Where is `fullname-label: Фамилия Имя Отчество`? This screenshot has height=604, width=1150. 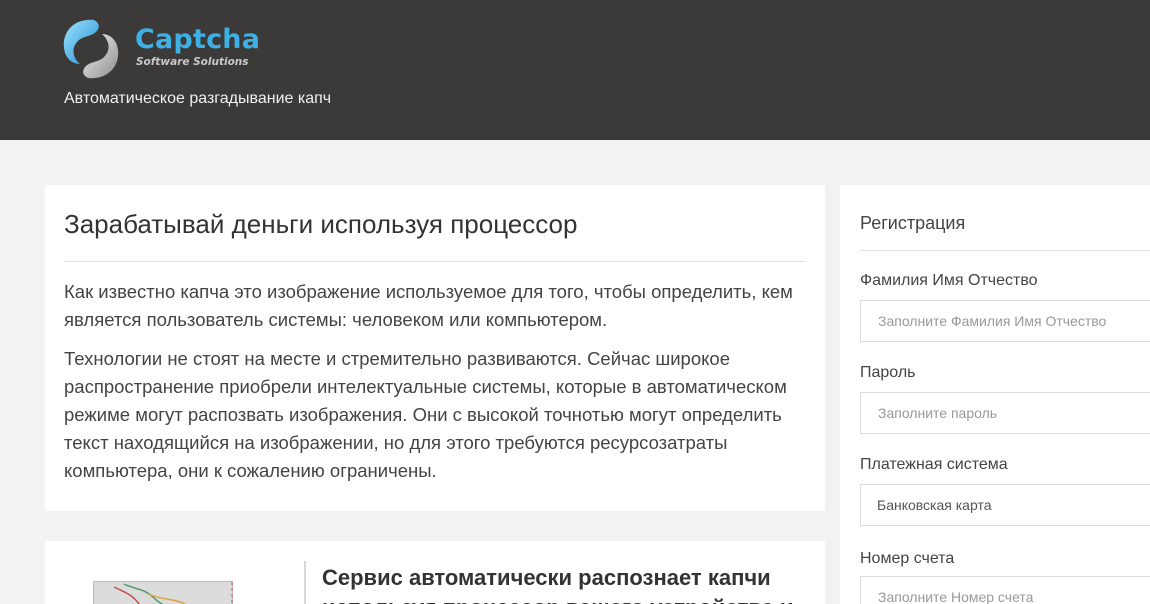 fullname-label: Фамилия Имя Отчество is located at coordinates (949, 280).